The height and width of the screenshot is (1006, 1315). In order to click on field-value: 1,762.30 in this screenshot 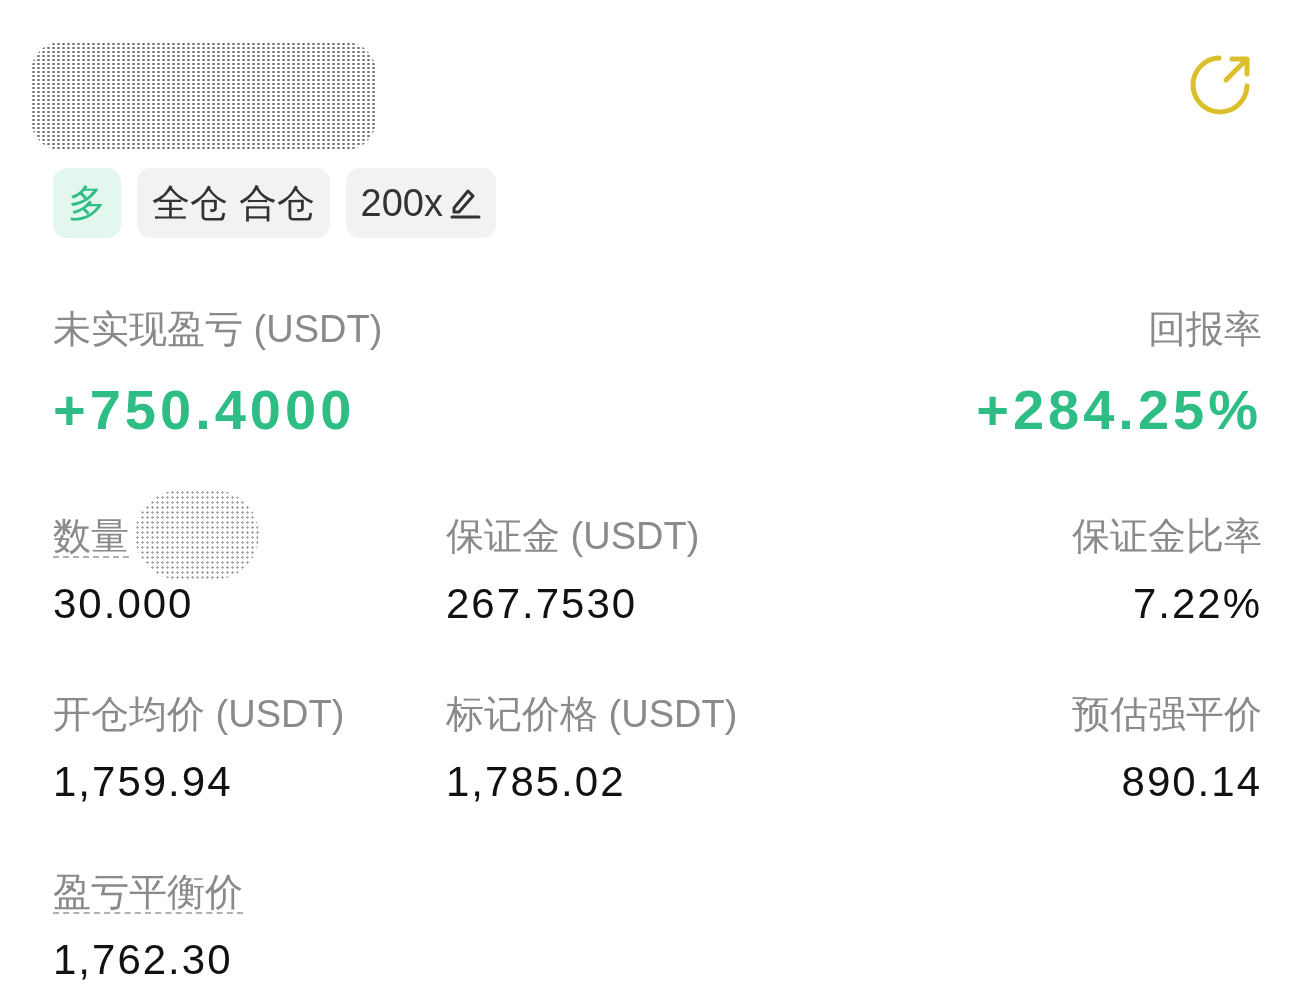, I will do `click(143, 960)`.